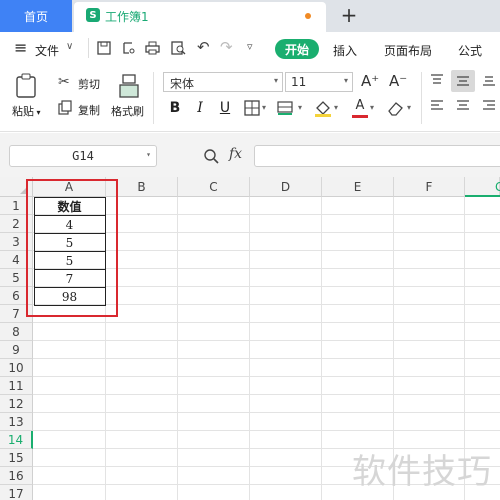 The height and width of the screenshot is (500, 500). I want to click on row-header: 11, so click(16, 386).